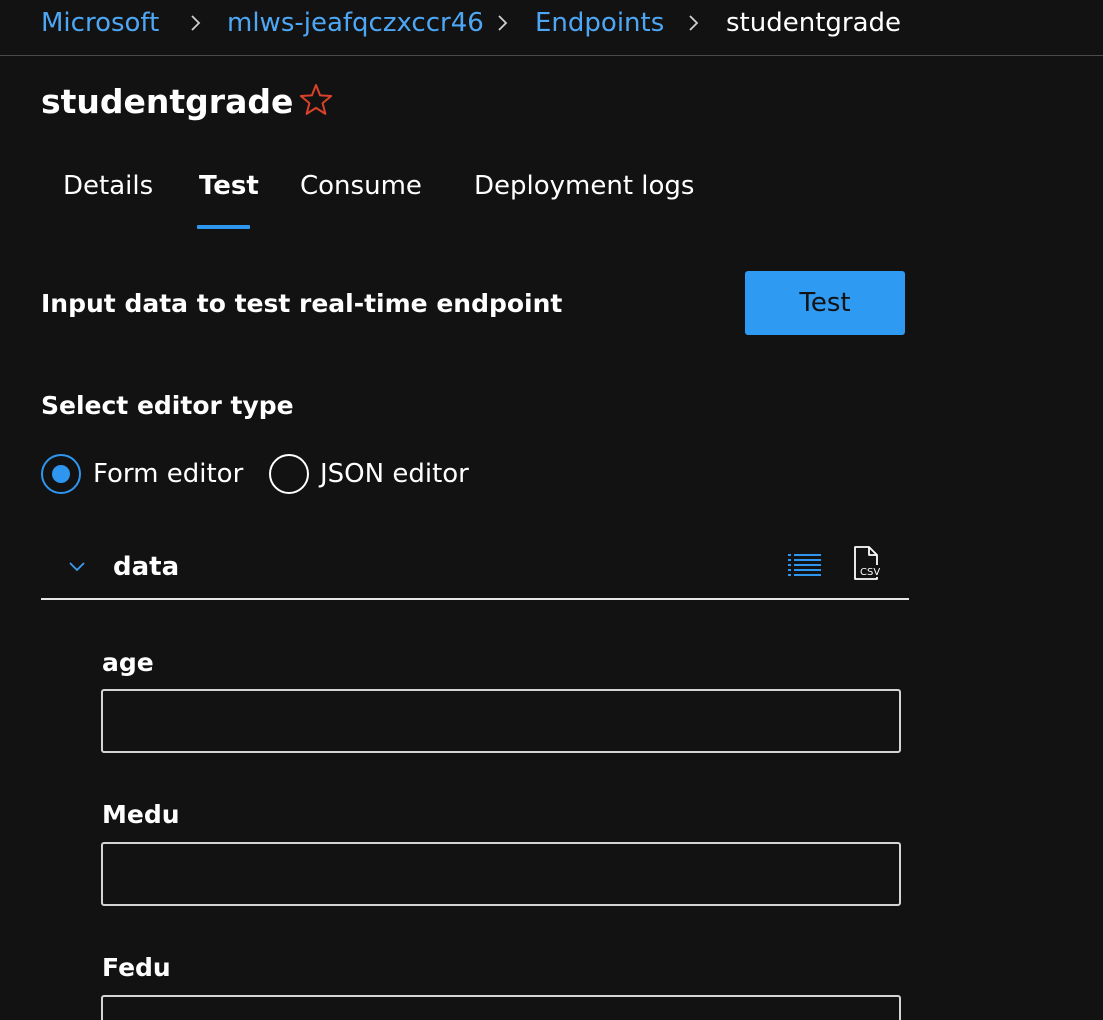 The height and width of the screenshot is (1020, 1103). What do you see at coordinates (223, 227) in the screenshot?
I see `active-tab-indicator` at bounding box center [223, 227].